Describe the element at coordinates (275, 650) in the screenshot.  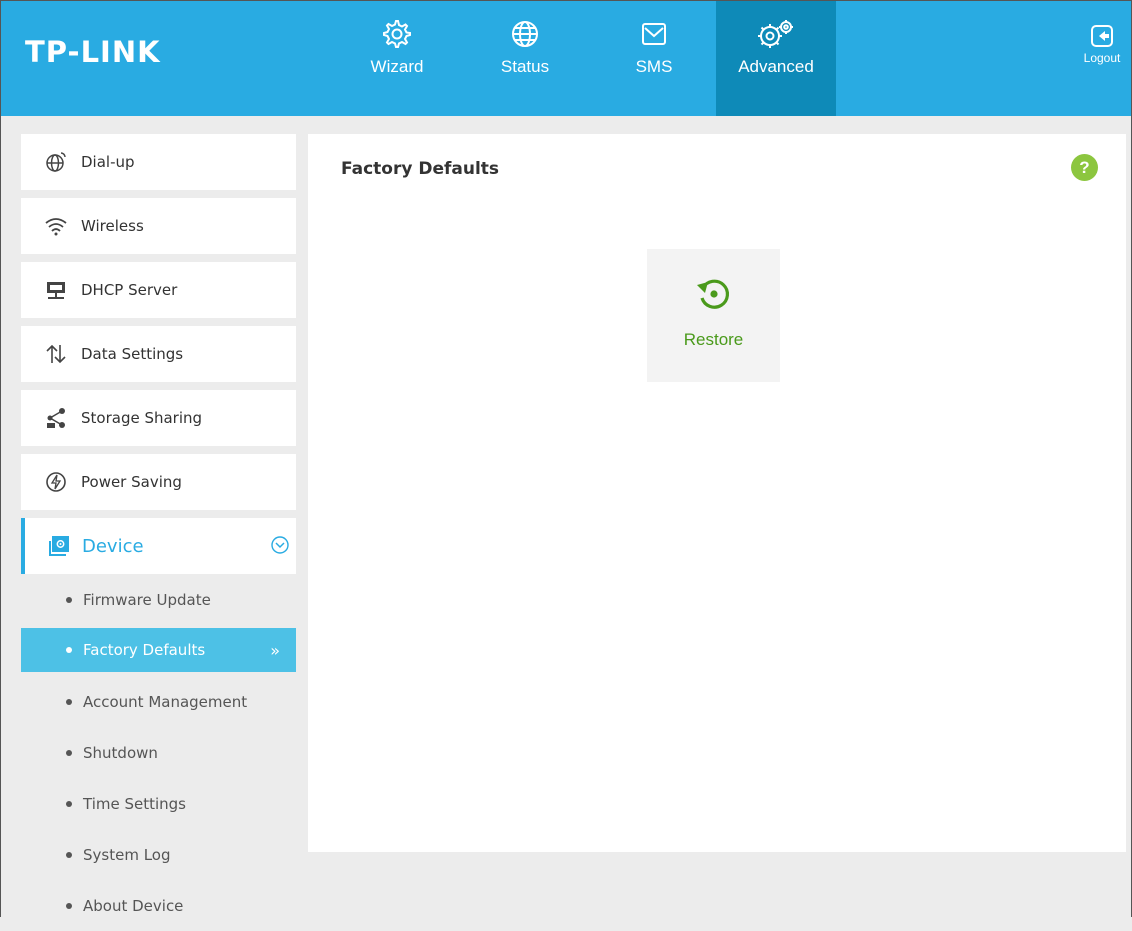
I see `double-chevron-right-icon: »` at that location.